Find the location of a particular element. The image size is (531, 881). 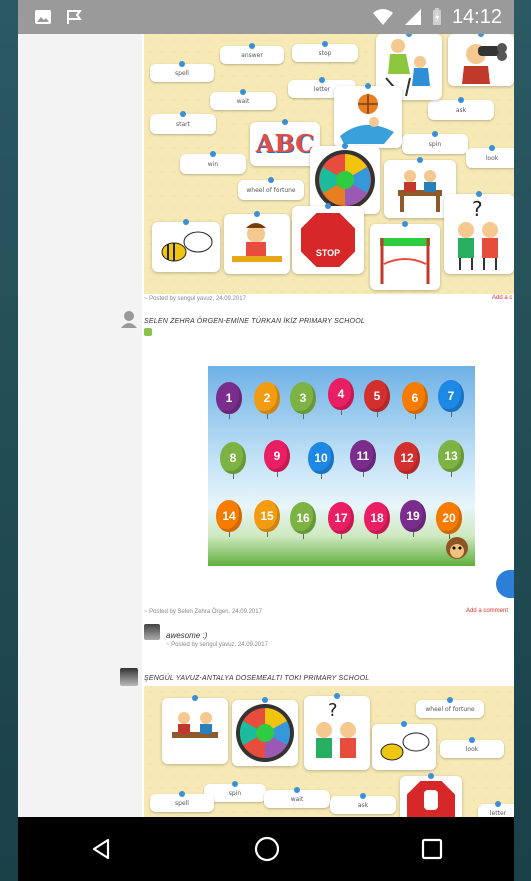

card-ask-label: ask is located at coordinates (461, 110).